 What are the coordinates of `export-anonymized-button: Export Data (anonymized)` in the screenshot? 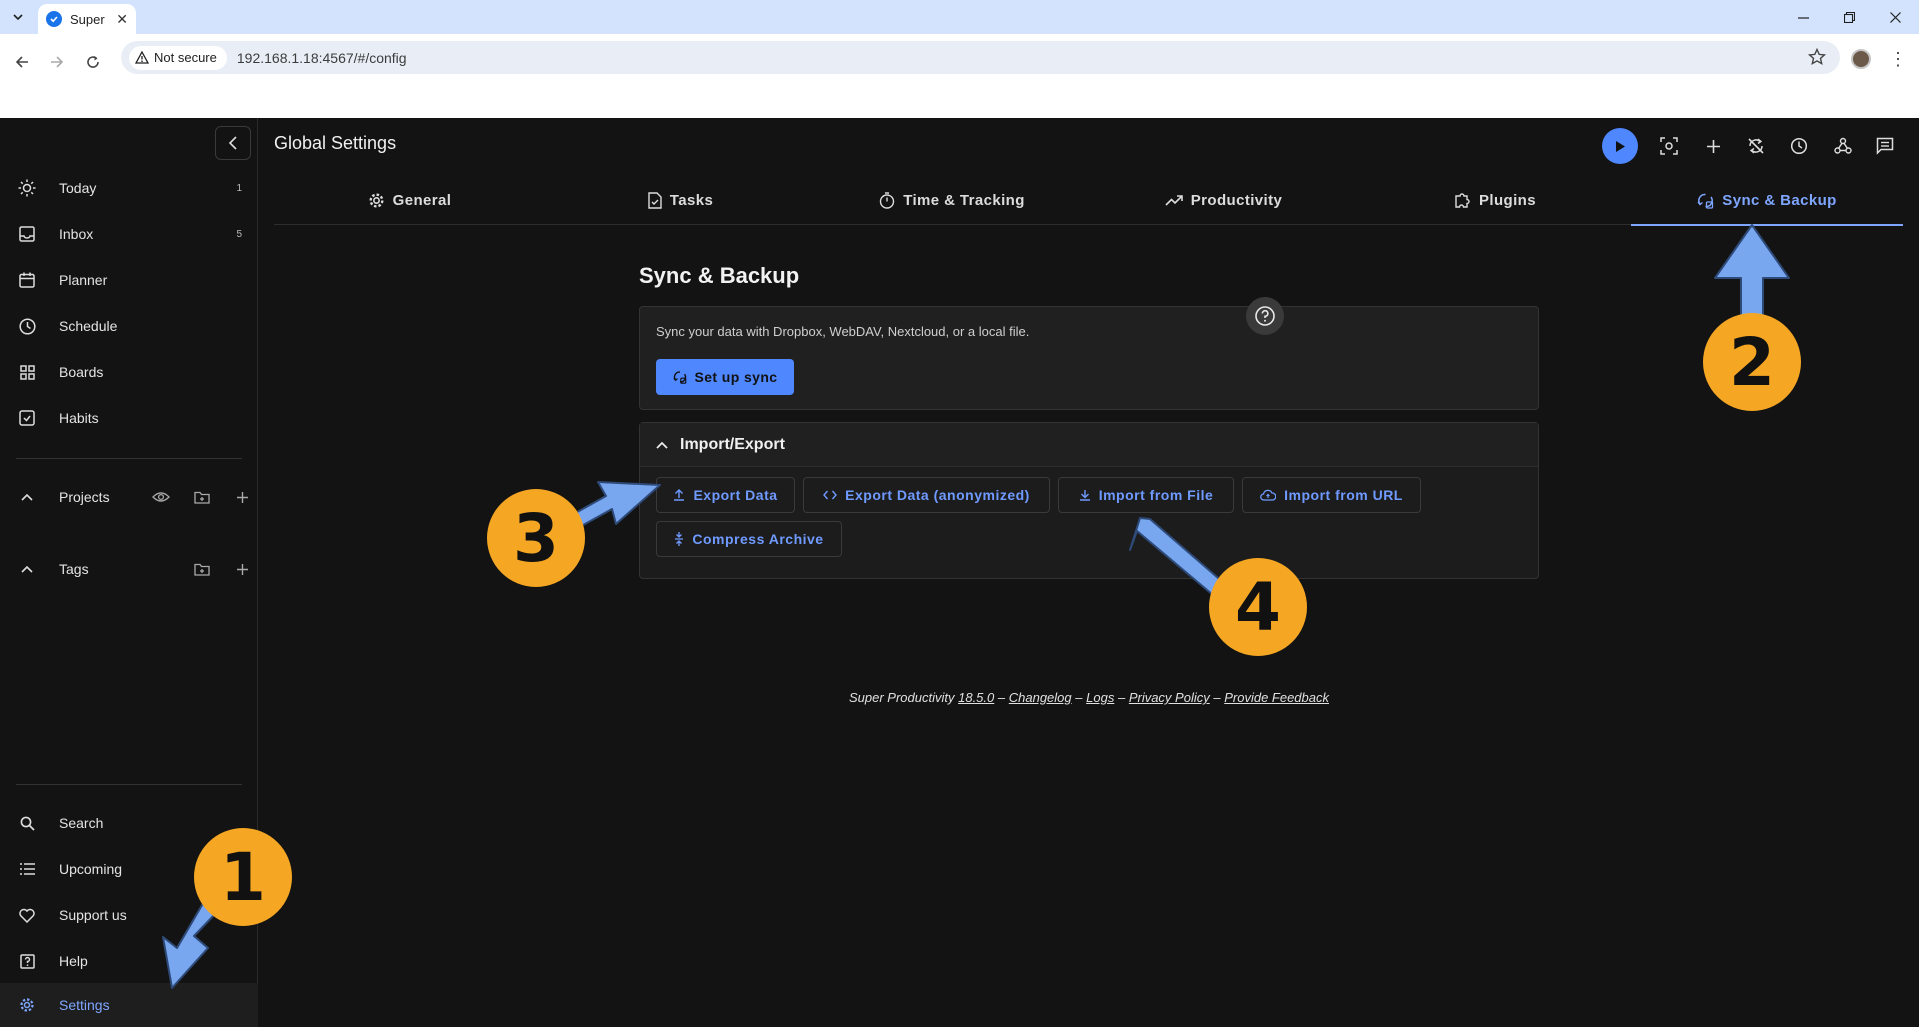 It's located at (926, 495).